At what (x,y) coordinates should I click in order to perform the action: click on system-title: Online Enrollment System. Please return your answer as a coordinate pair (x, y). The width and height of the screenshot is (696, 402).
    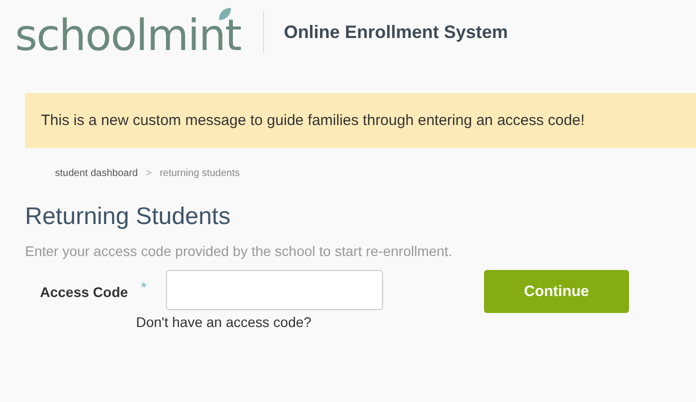
    Looking at the image, I should click on (396, 32).